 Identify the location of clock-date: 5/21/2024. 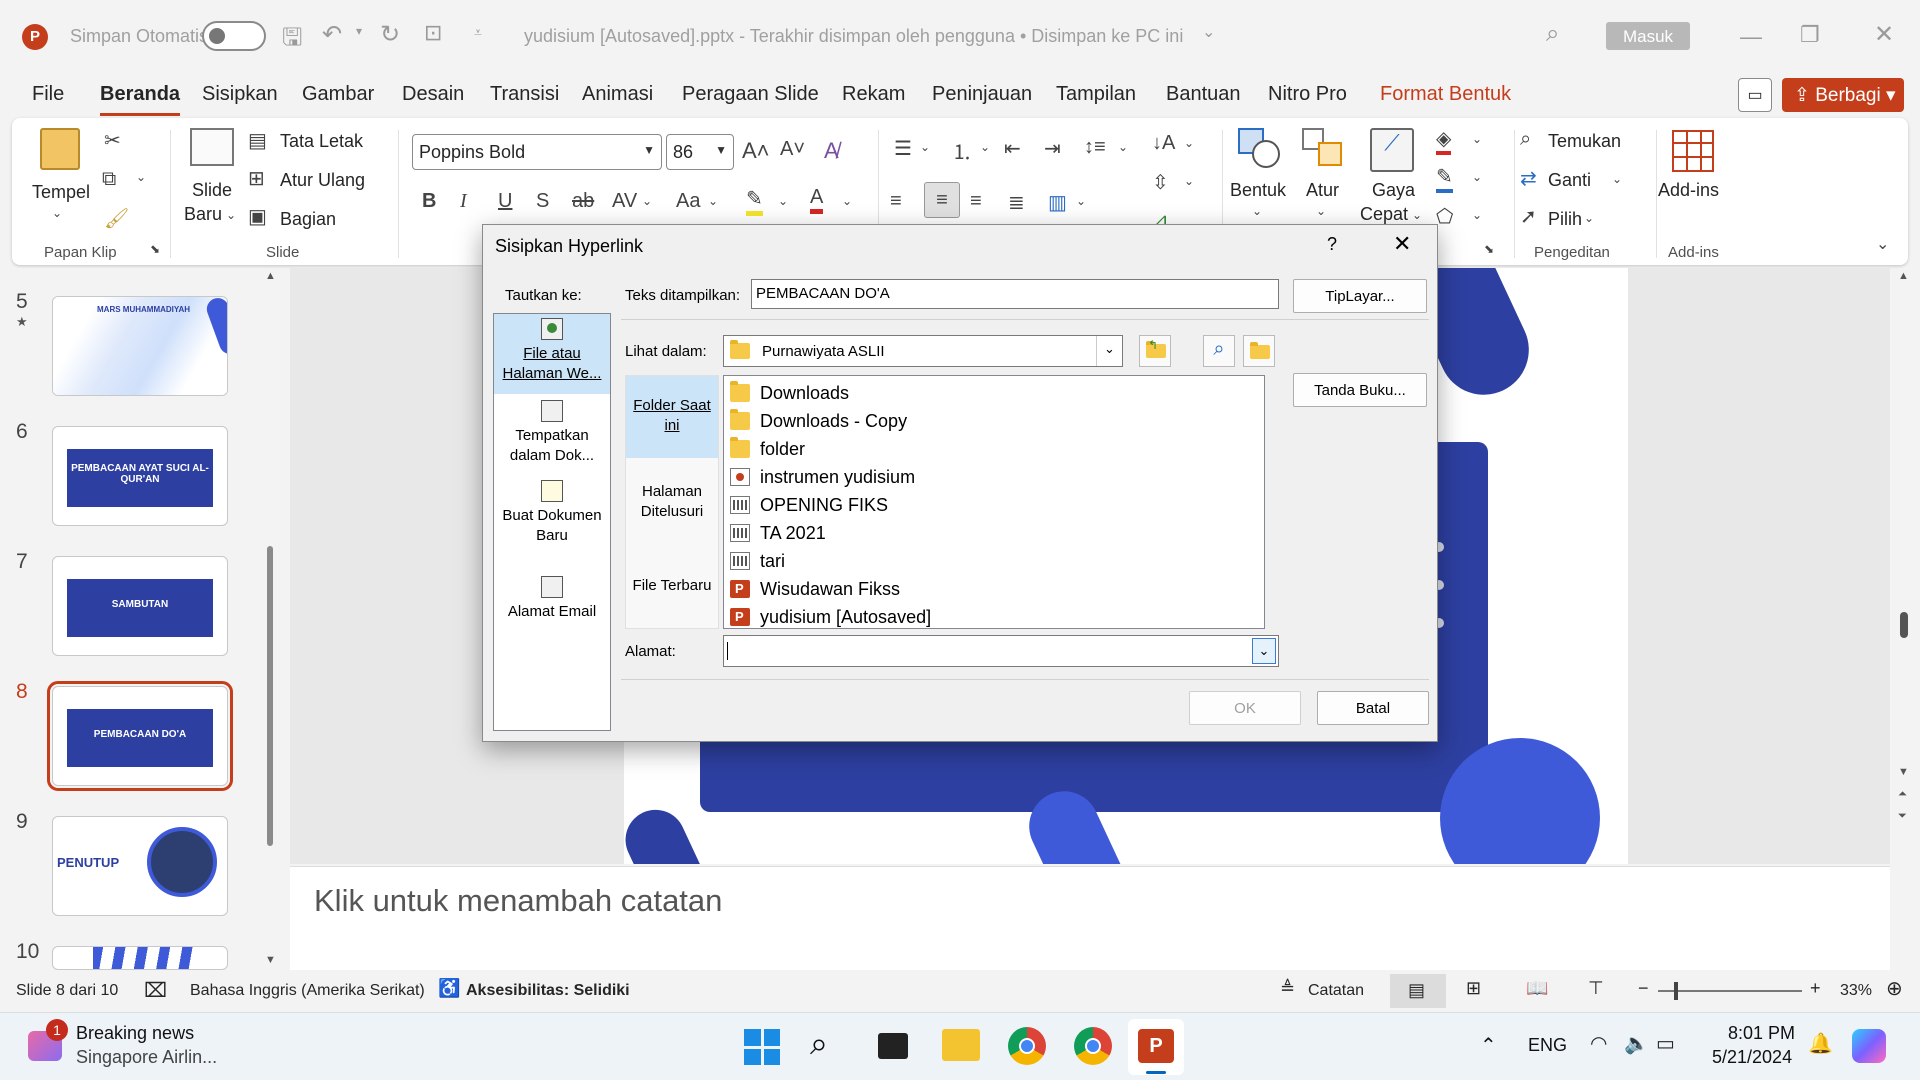
(1752, 1057).